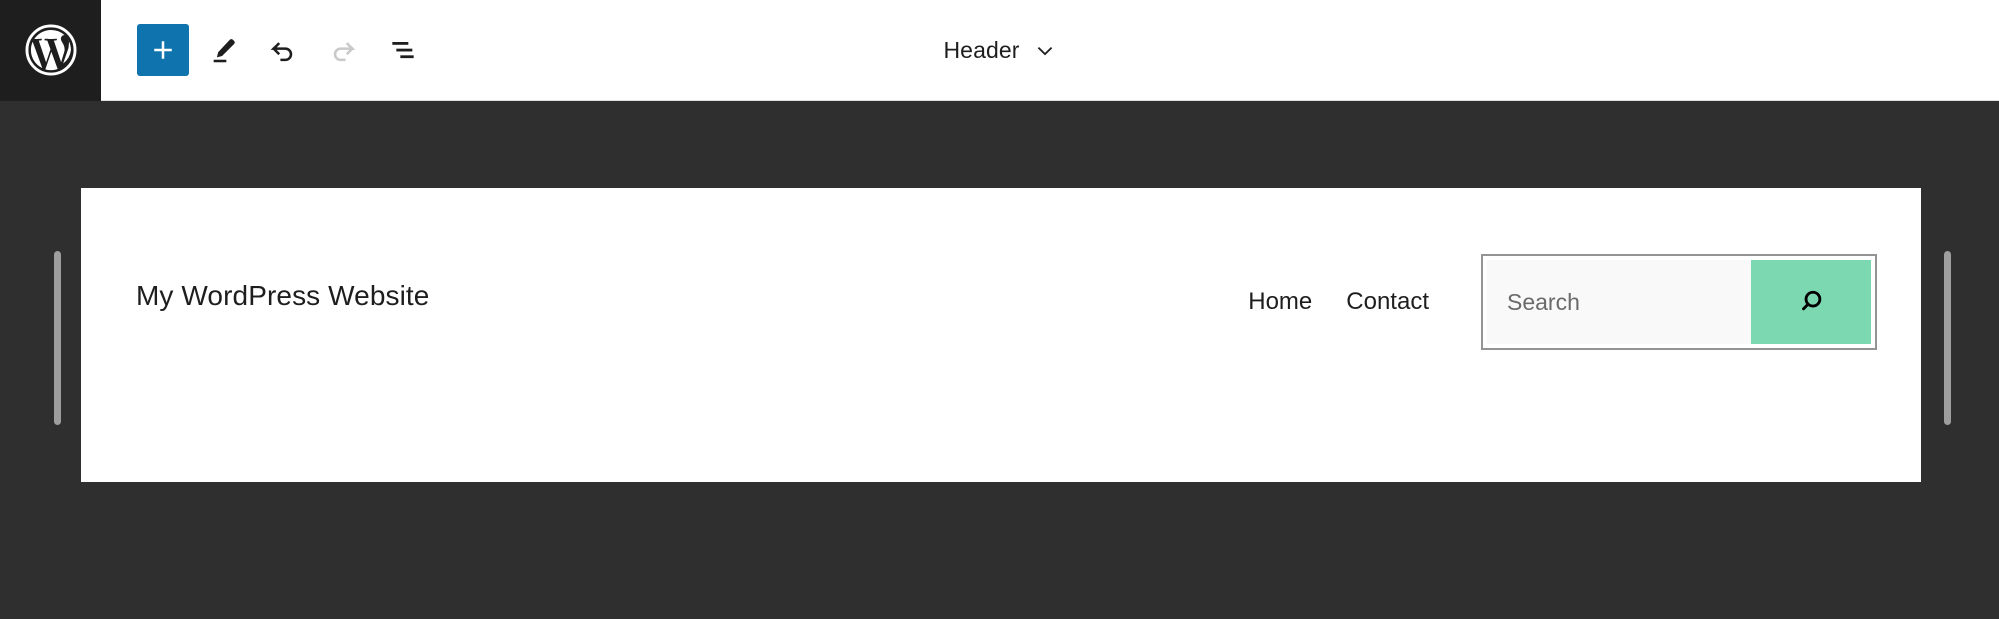  I want to click on redo-arrow-icon, so click(343, 50).